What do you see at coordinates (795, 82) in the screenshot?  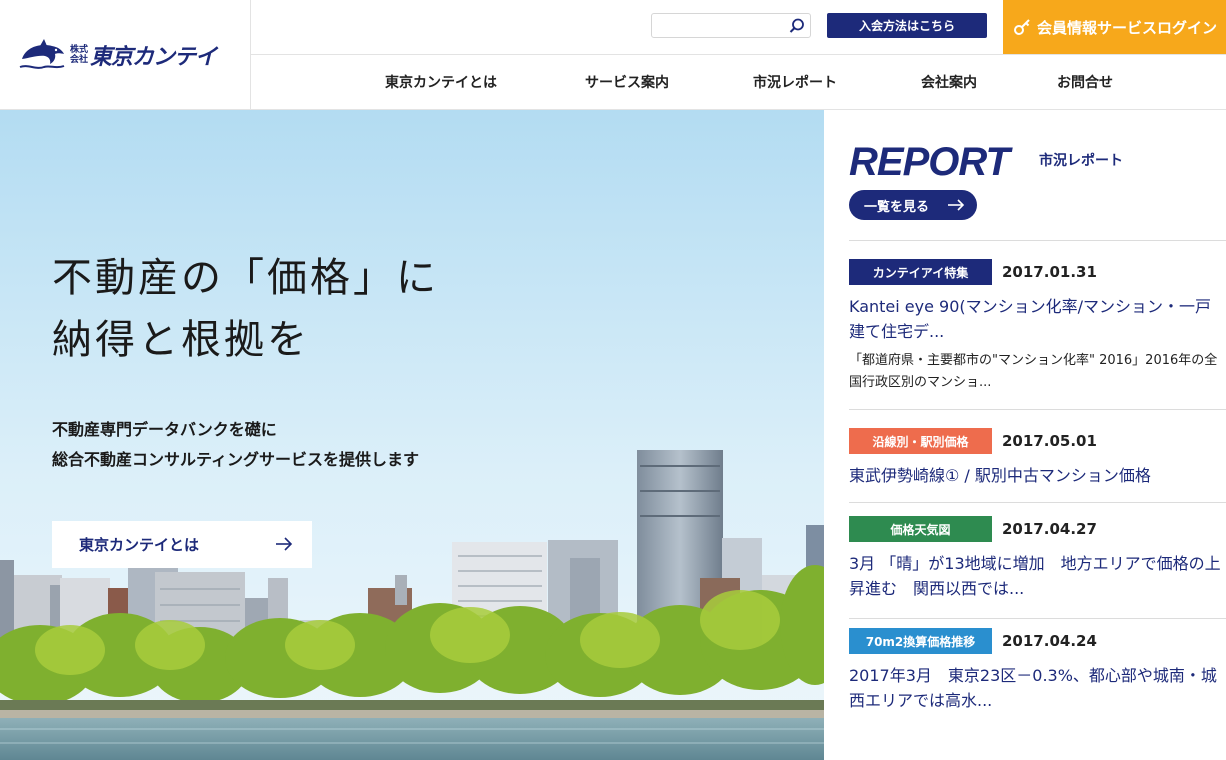 I see `nav-item-market-report: 市況レポート` at bounding box center [795, 82].